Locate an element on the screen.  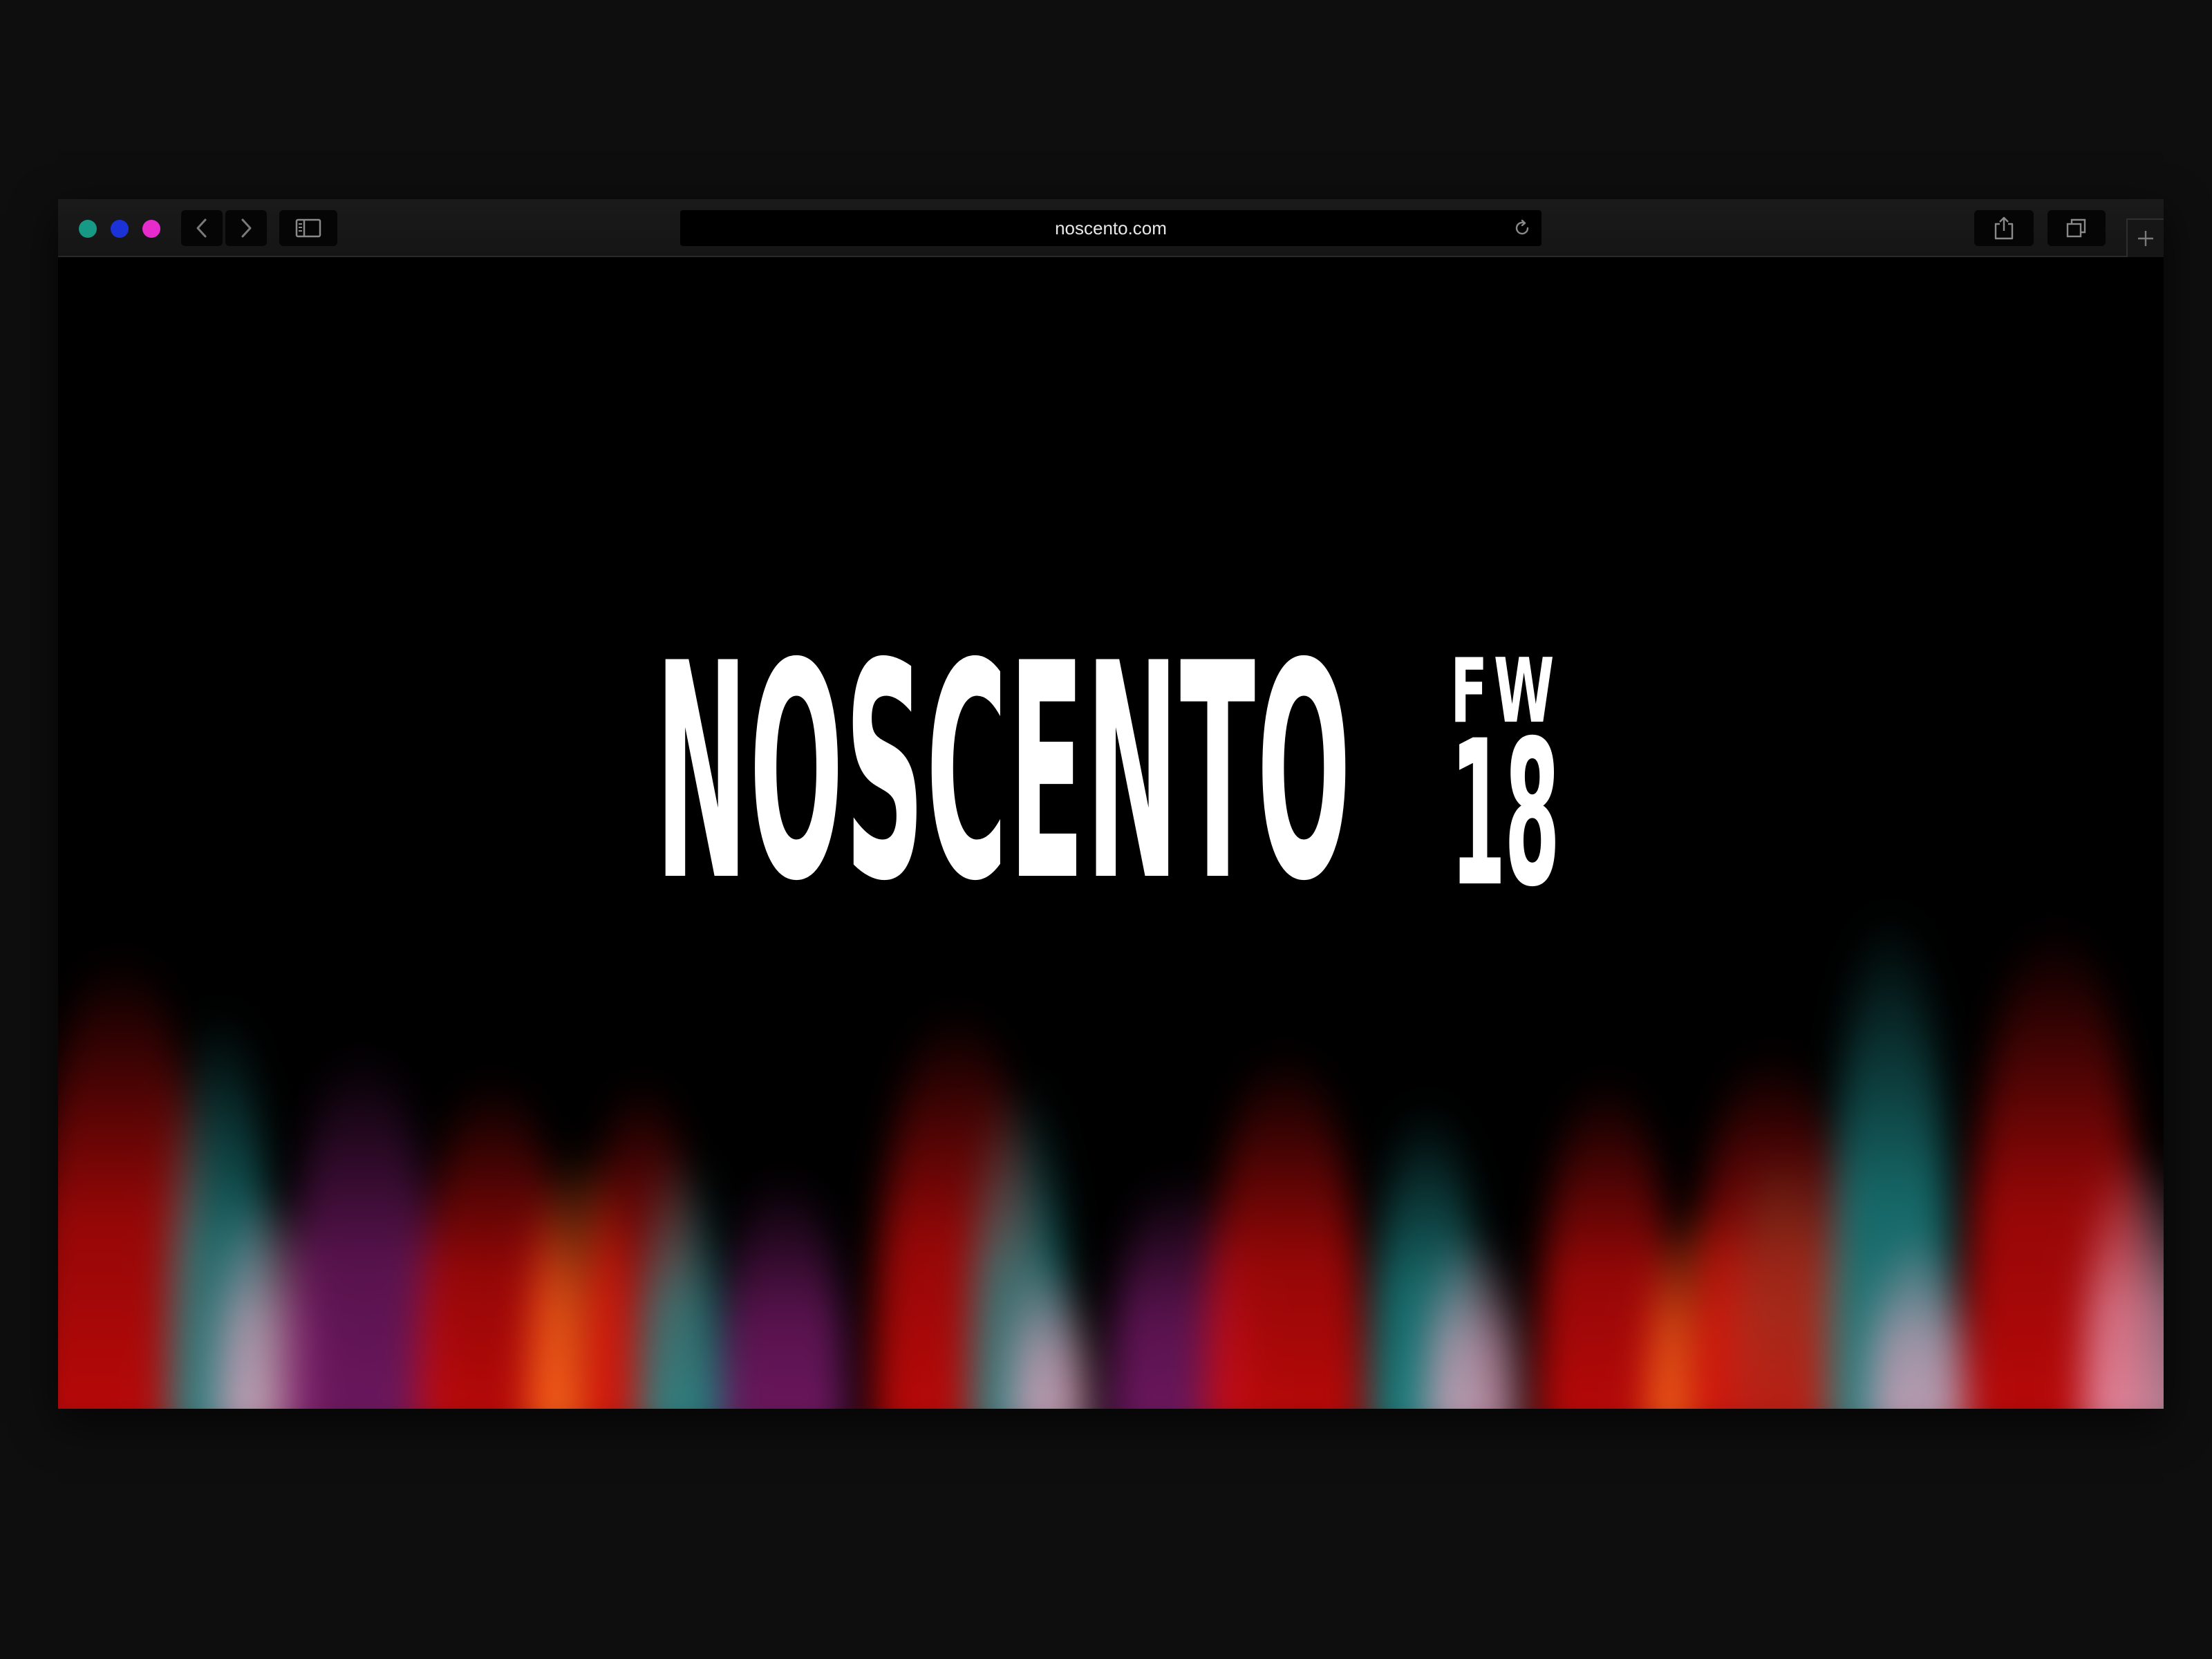
address-url: noscento.com is located at coordinates (1111, 228).